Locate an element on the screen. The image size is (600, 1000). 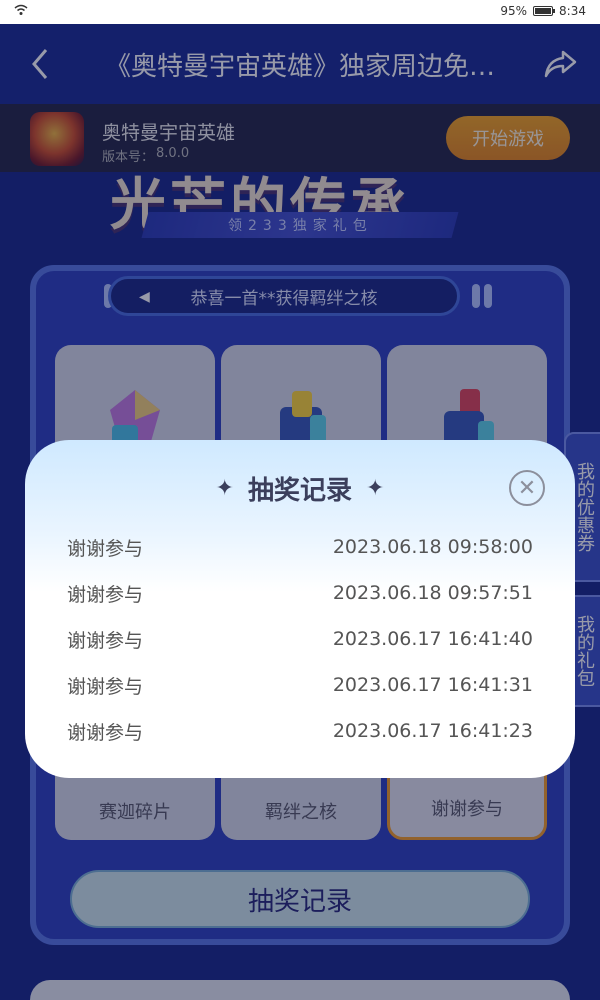
list-item: 谢谢参与 2023.06.17 16:41:23 is located at coordinates (300, 731).